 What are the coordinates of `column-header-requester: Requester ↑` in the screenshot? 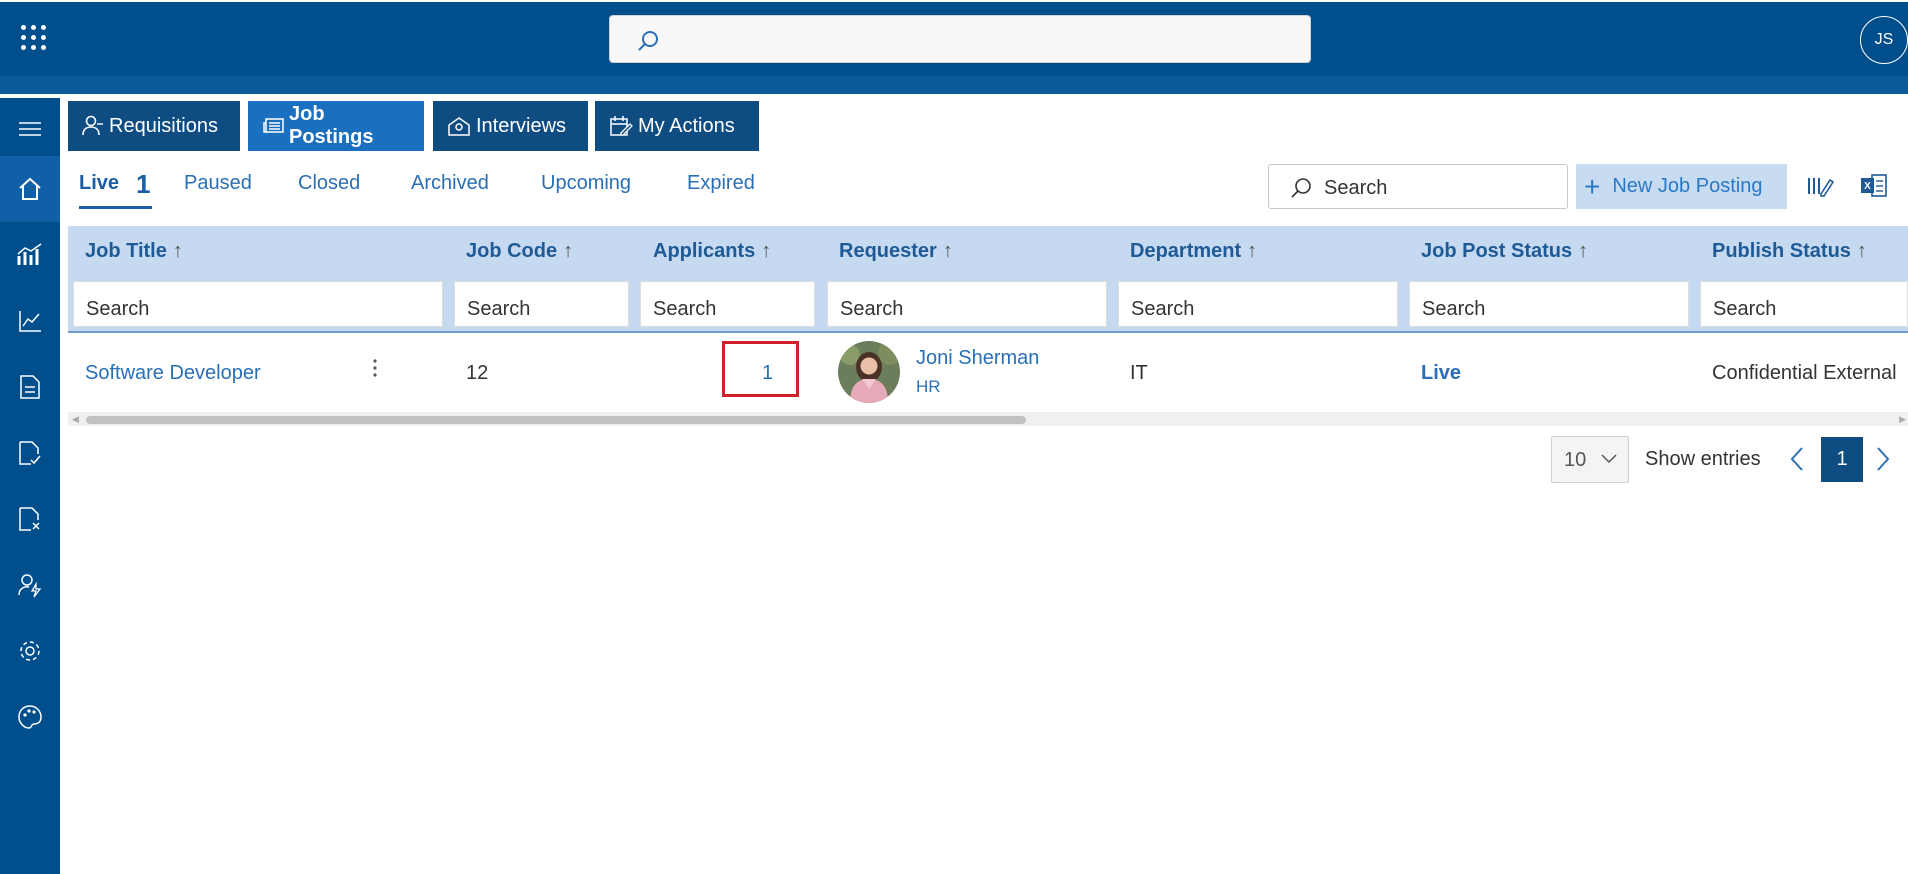 It's located at (896, 251).